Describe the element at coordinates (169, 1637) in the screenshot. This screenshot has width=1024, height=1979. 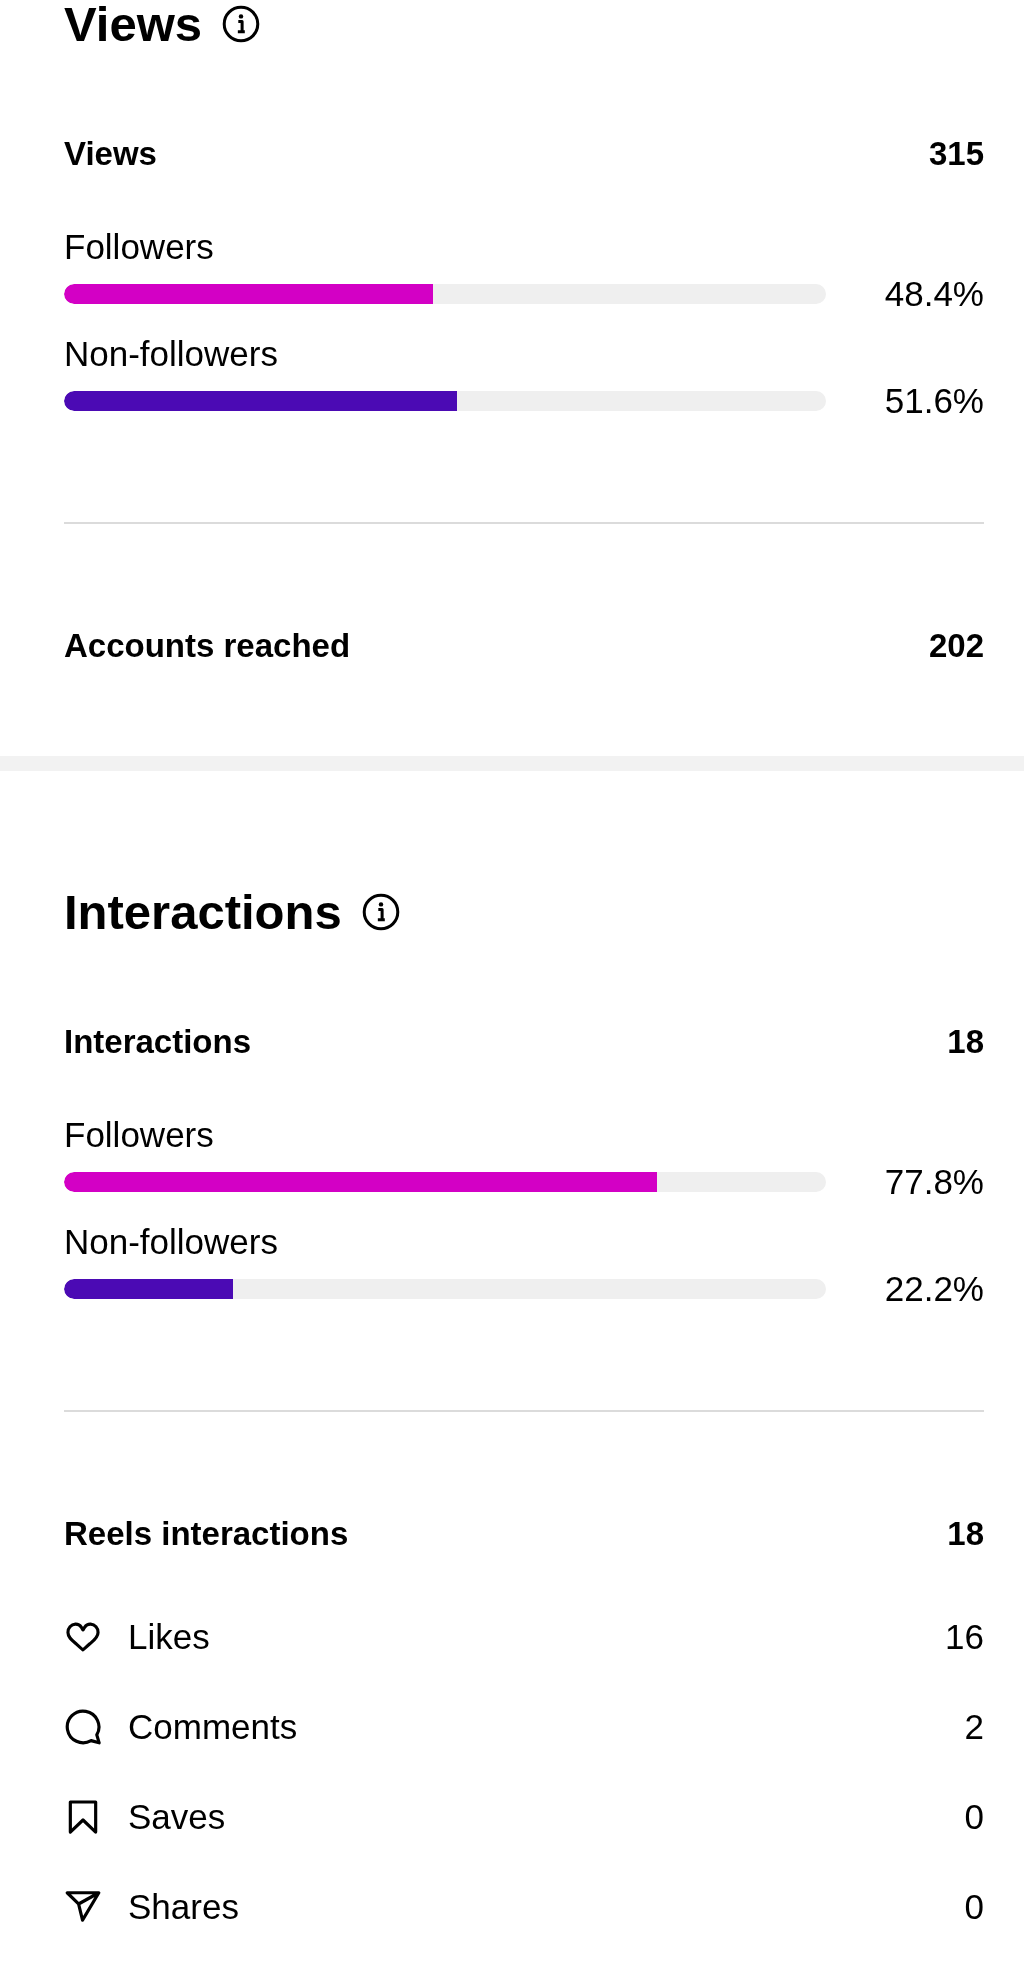
I see `metric-label: Likes` at that location.